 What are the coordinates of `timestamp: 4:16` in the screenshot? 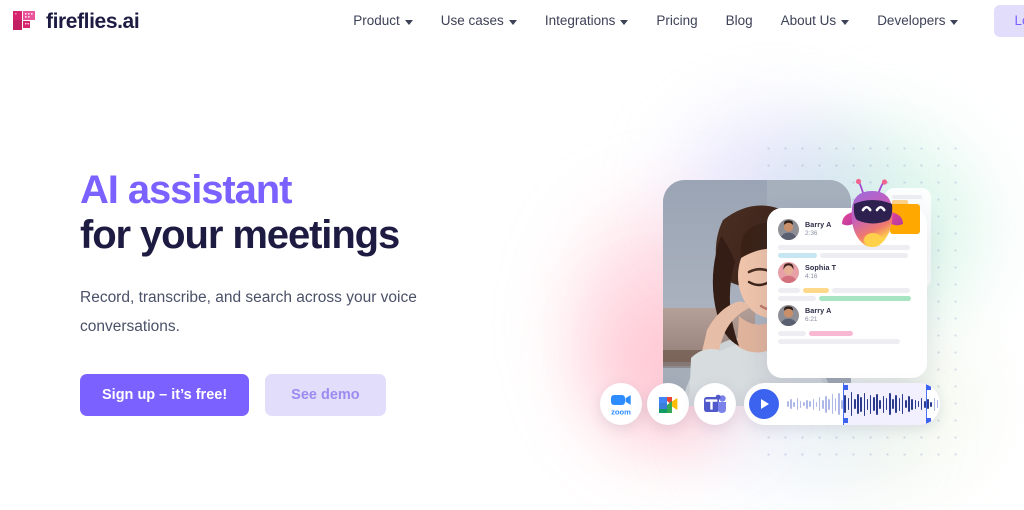 It's located at (811, 277).